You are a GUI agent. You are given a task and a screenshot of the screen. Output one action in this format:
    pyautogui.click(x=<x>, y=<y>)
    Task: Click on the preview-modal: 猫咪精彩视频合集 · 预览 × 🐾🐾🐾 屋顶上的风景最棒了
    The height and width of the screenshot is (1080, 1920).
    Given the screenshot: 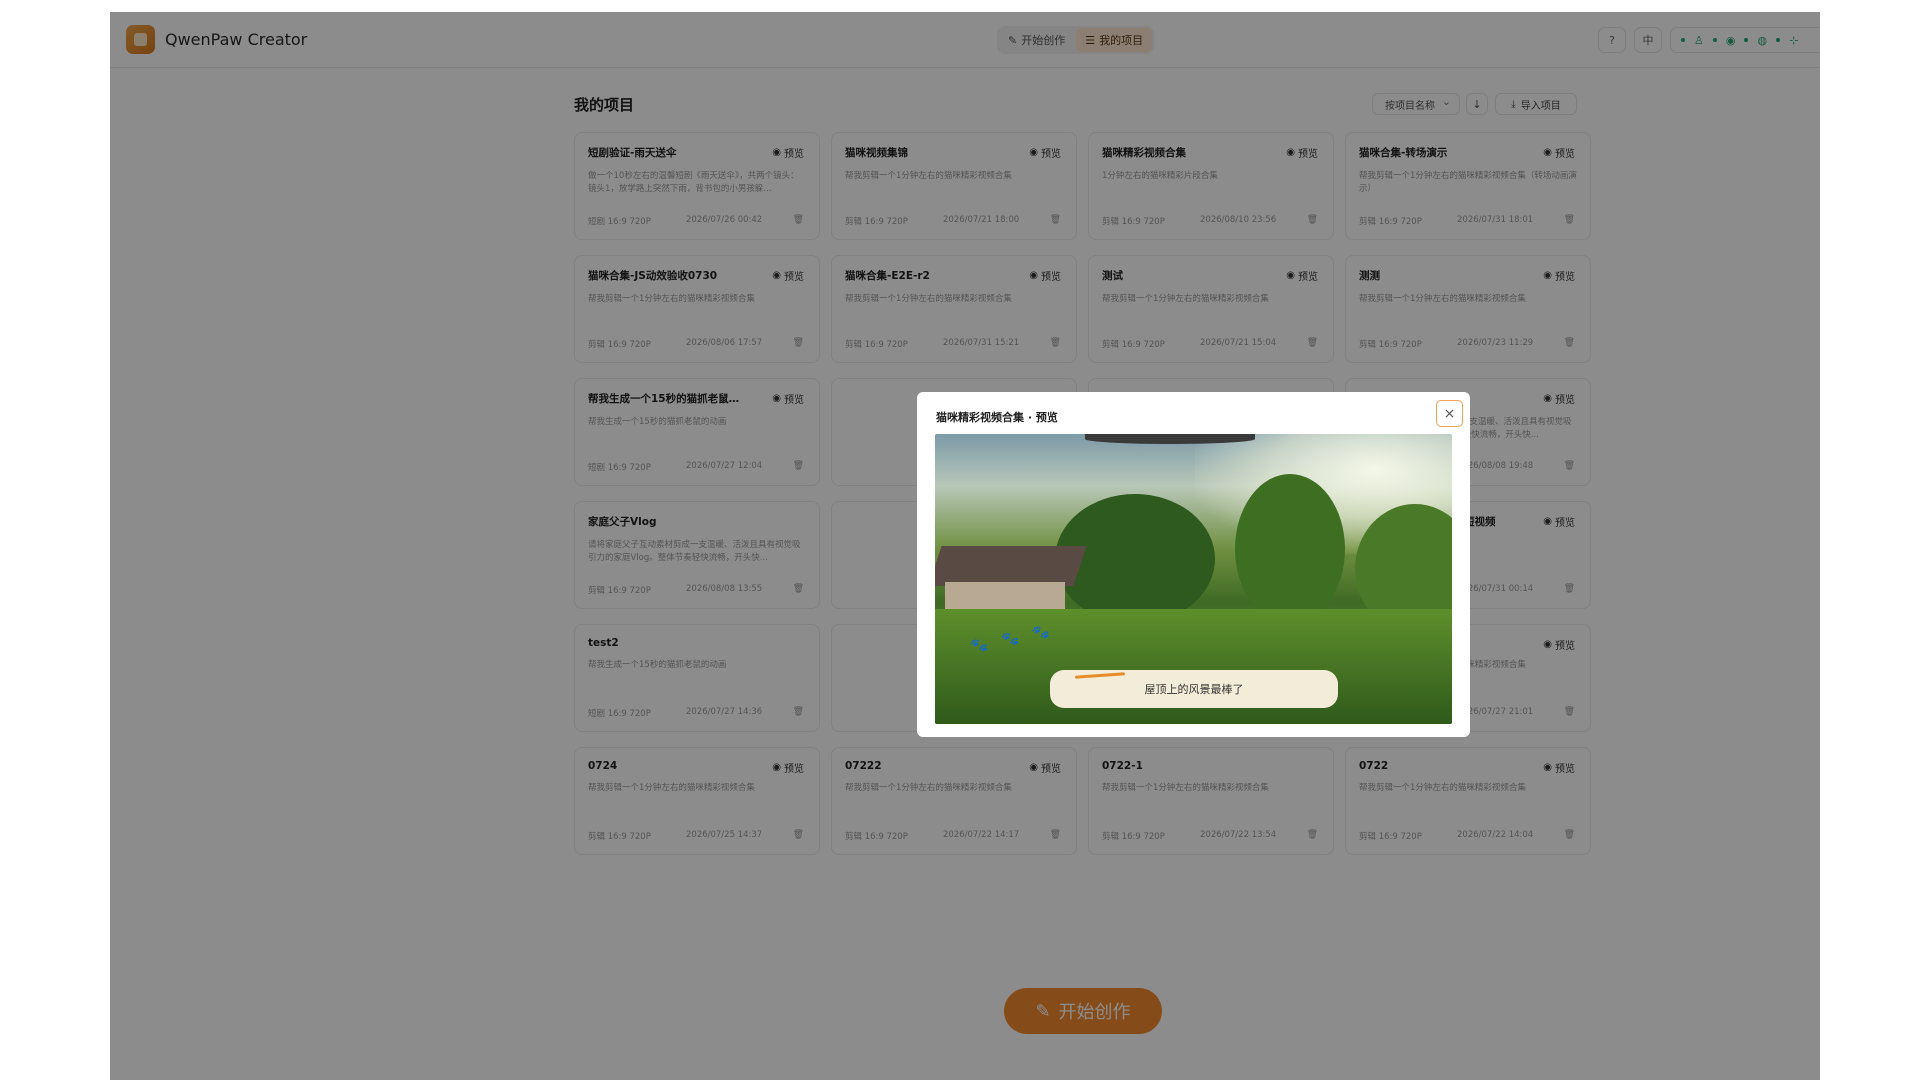 What is the action you would take?
    pyautogui.click(x=1193, y=564)
    